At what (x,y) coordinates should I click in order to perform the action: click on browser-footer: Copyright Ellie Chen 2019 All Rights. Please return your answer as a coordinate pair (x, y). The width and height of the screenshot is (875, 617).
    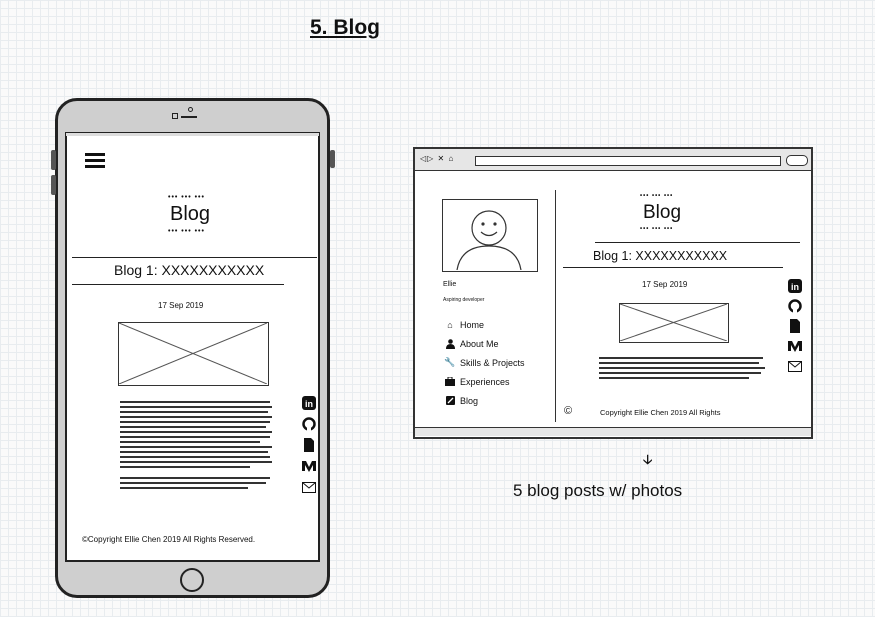
    Looking at the image, I should click on (660, 412).